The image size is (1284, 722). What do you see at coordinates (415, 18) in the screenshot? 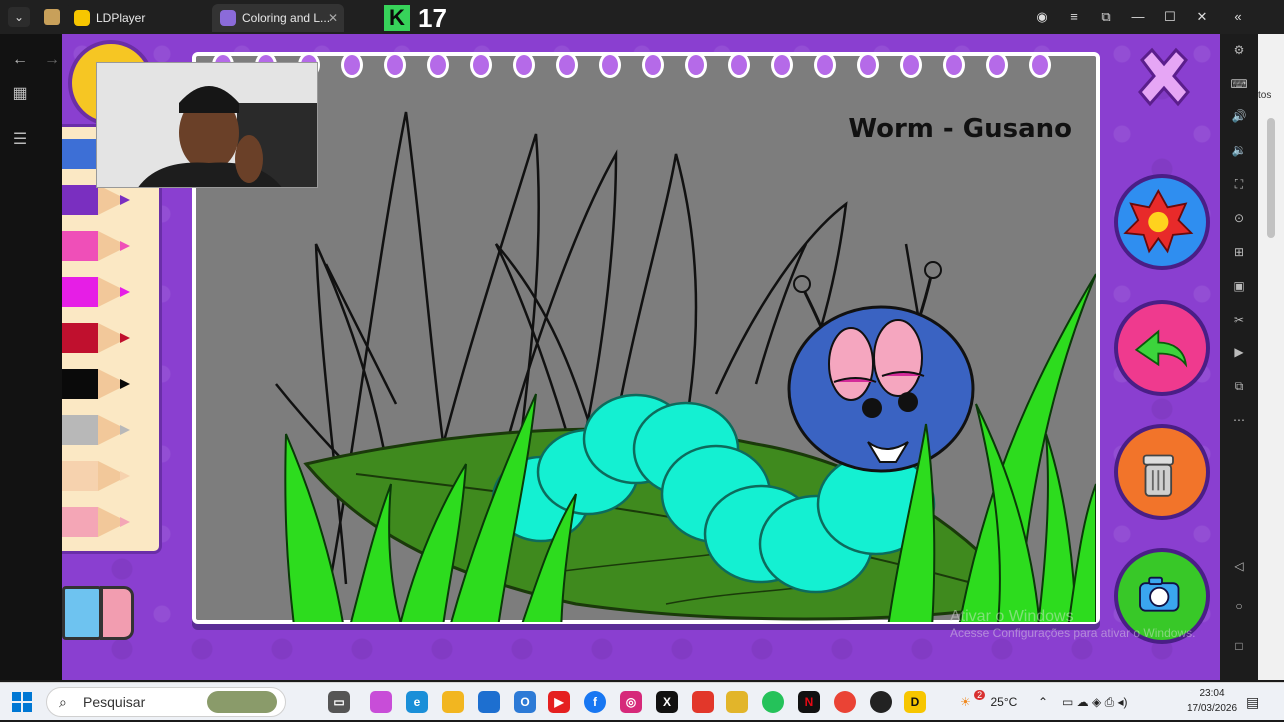
I see `score-display: K 17` at bounding box center [415, 18].